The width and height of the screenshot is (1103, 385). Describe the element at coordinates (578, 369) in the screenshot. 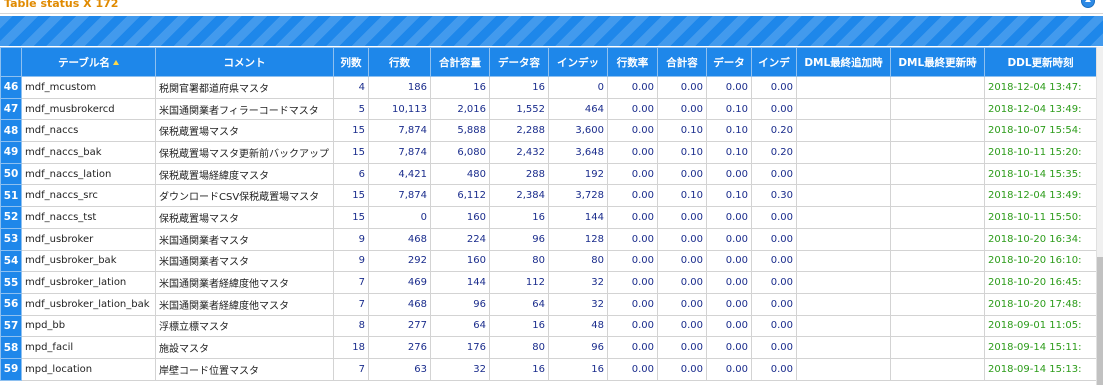

I see `index-size-cell: 16` at that location.